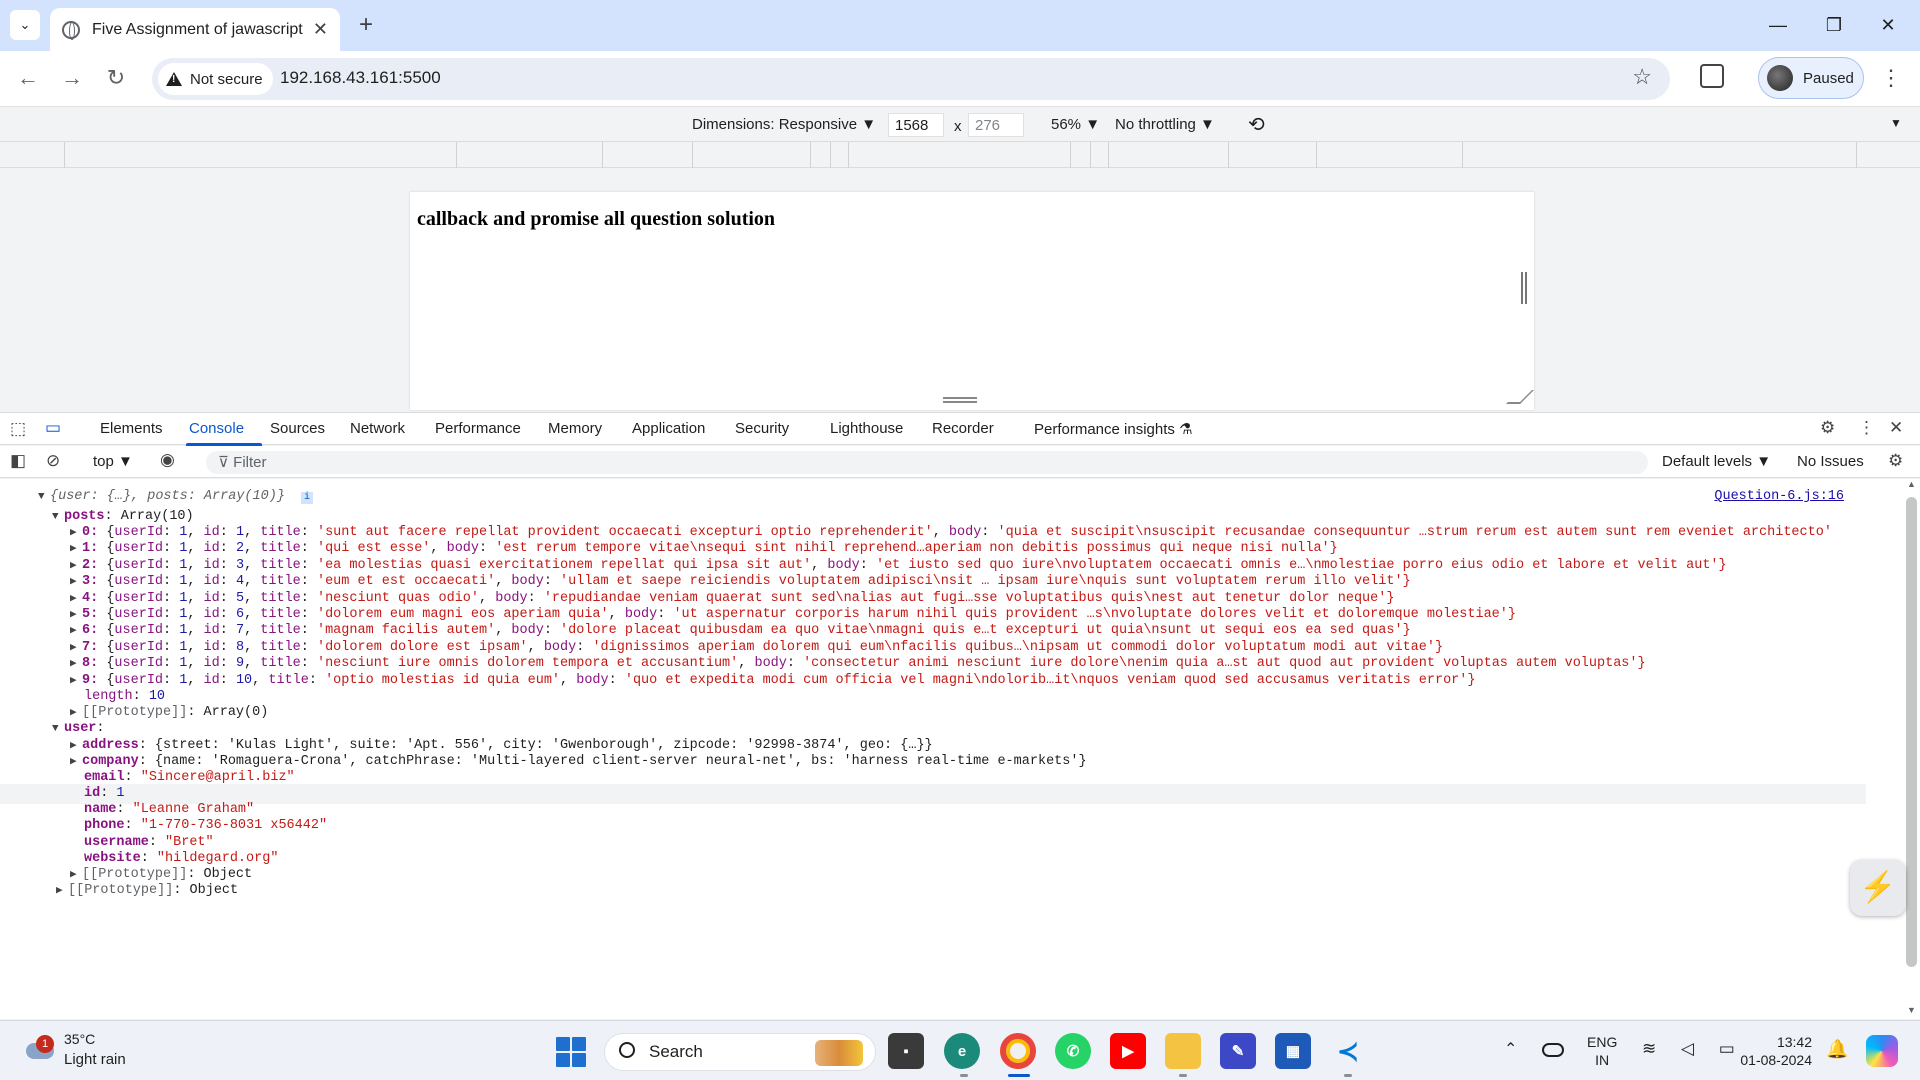  Describe the element at coordinates (197, 29) in the screenshot. I see `tab-title: Five Assignment of jawascript` at that location.